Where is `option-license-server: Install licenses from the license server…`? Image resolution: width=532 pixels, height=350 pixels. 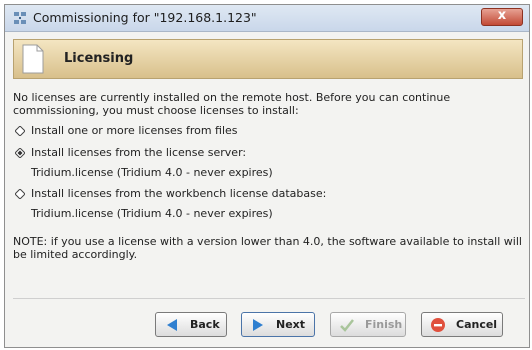
option-license-server: Install licenses from the license server… is located at coordinates (269, 153).